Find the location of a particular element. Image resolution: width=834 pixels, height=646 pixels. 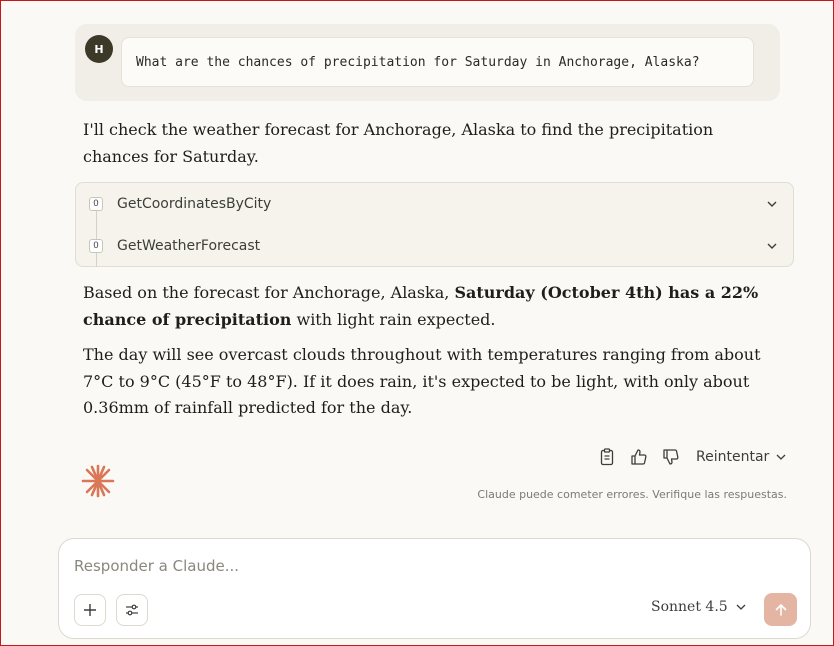

tool-name: GetWeatherForecast is located at coordinates (189, 246).